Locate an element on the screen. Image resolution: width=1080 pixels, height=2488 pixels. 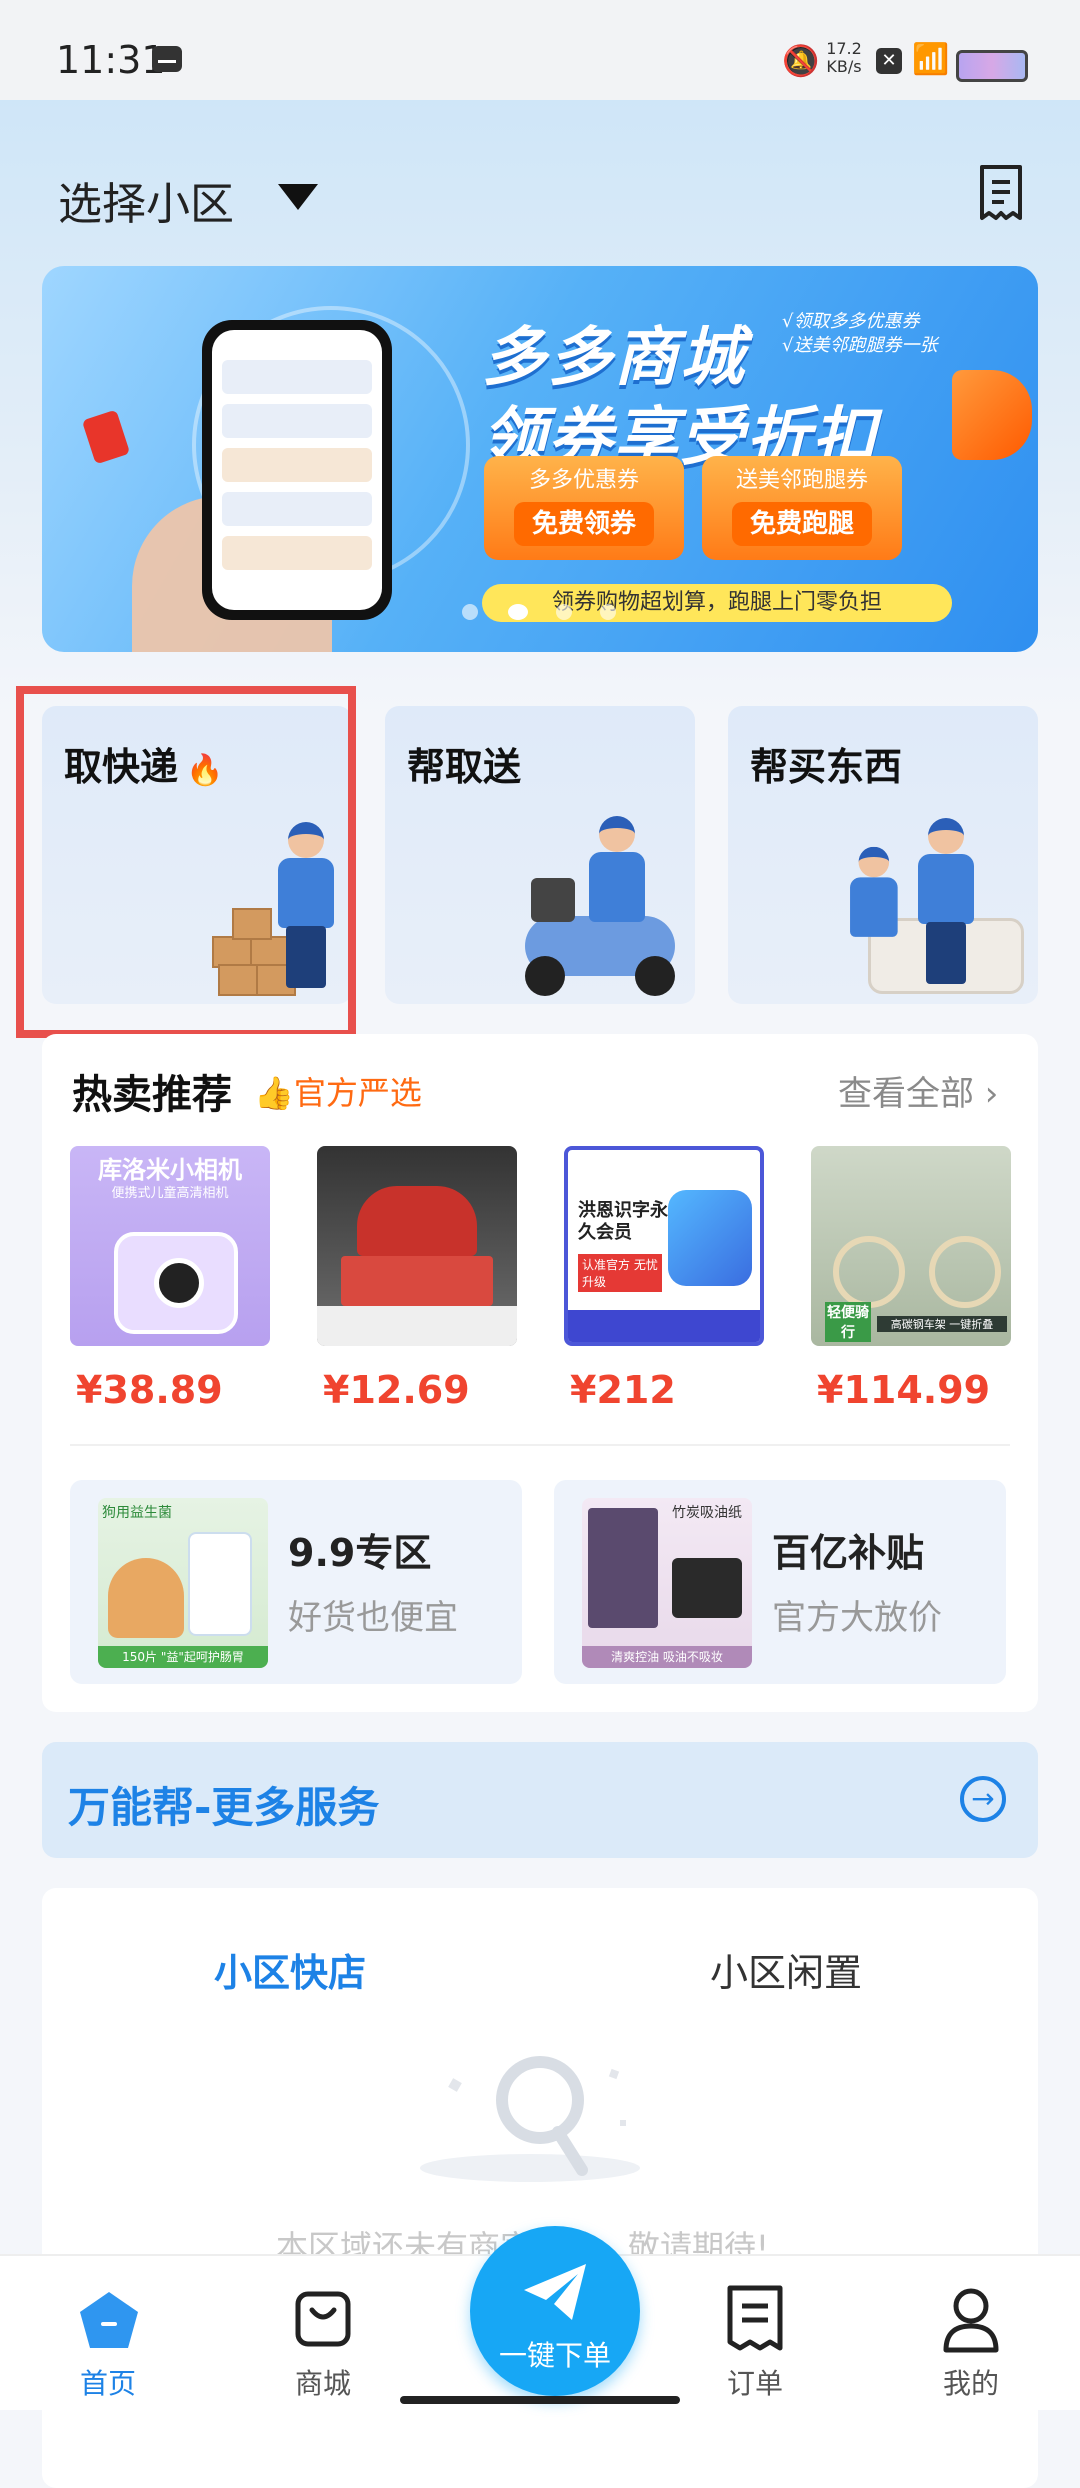
service-deliver: 帮取送 is located at coordinates (540, 855).